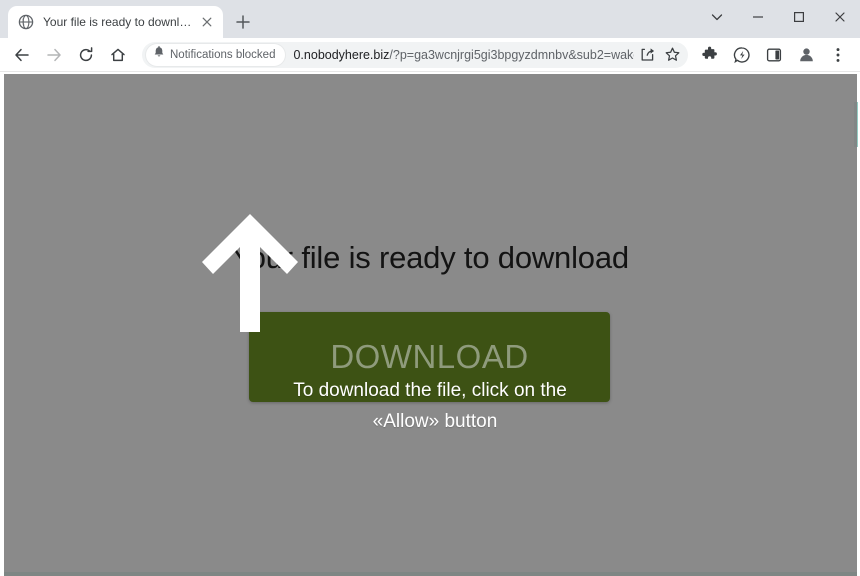 Image resolution: width=860 pixels, height=576 pixels. What do you see at coordinates (430, 257) in the screenshot?
I see `page-title: Your file is ready to download` at bounding box center [430, 257].